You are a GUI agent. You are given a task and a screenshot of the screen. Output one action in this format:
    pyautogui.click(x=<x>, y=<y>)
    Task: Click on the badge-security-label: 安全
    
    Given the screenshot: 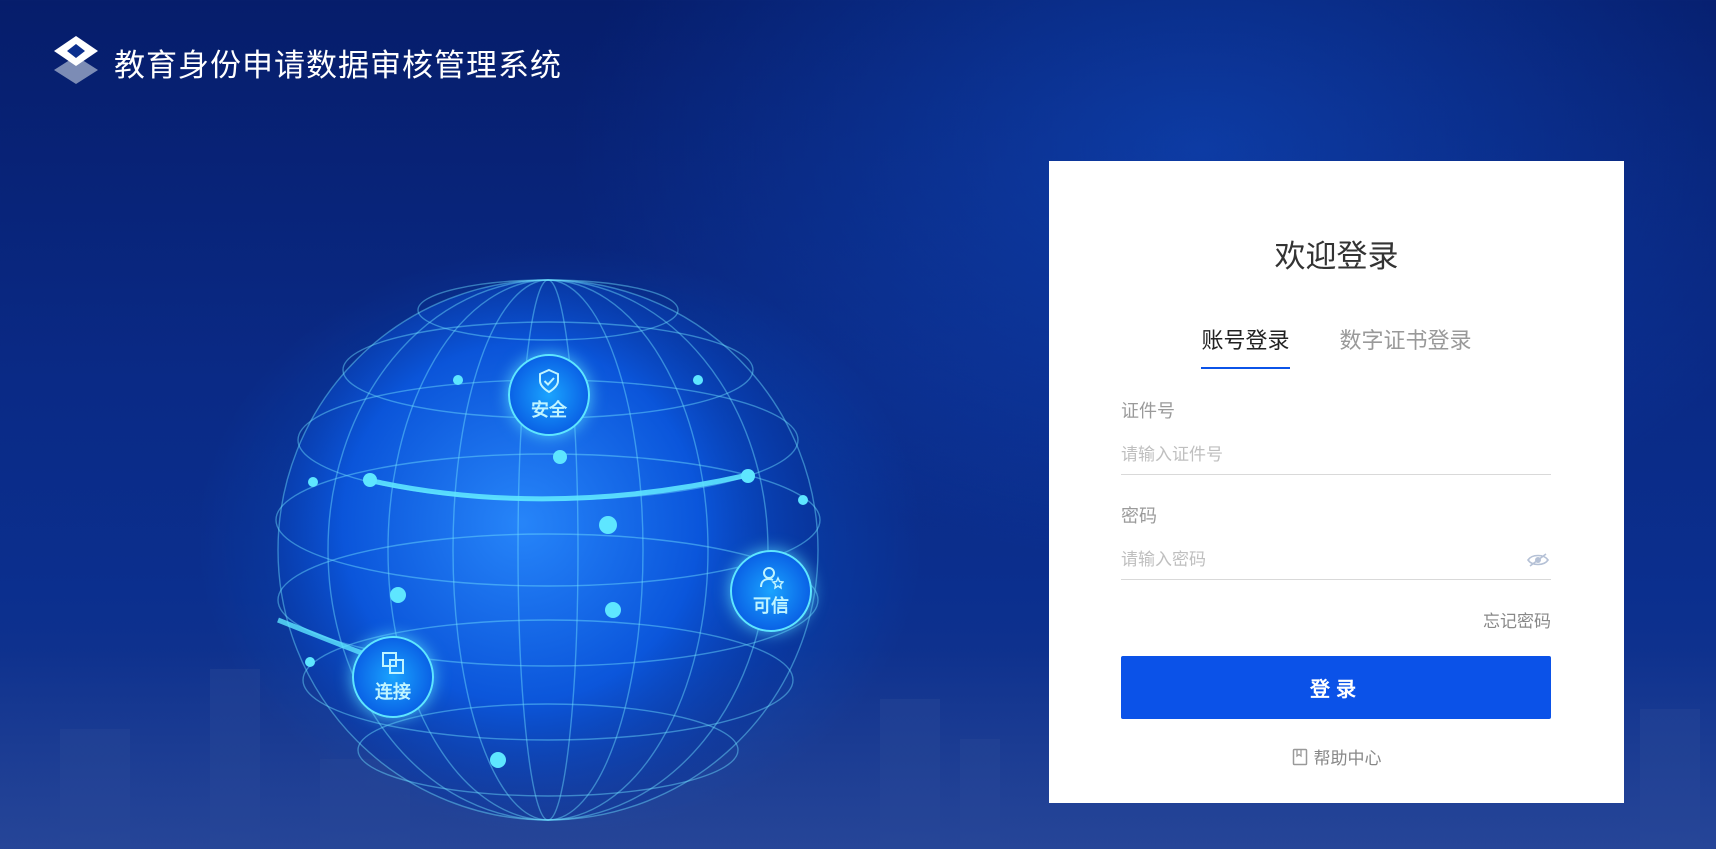 What is the action you would take?
    pyautogui.click(x=549, y=410)
    